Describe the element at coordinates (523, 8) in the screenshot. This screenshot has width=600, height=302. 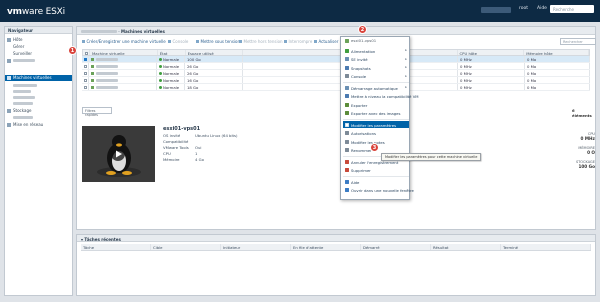
I see `user-menu: root` at that location.